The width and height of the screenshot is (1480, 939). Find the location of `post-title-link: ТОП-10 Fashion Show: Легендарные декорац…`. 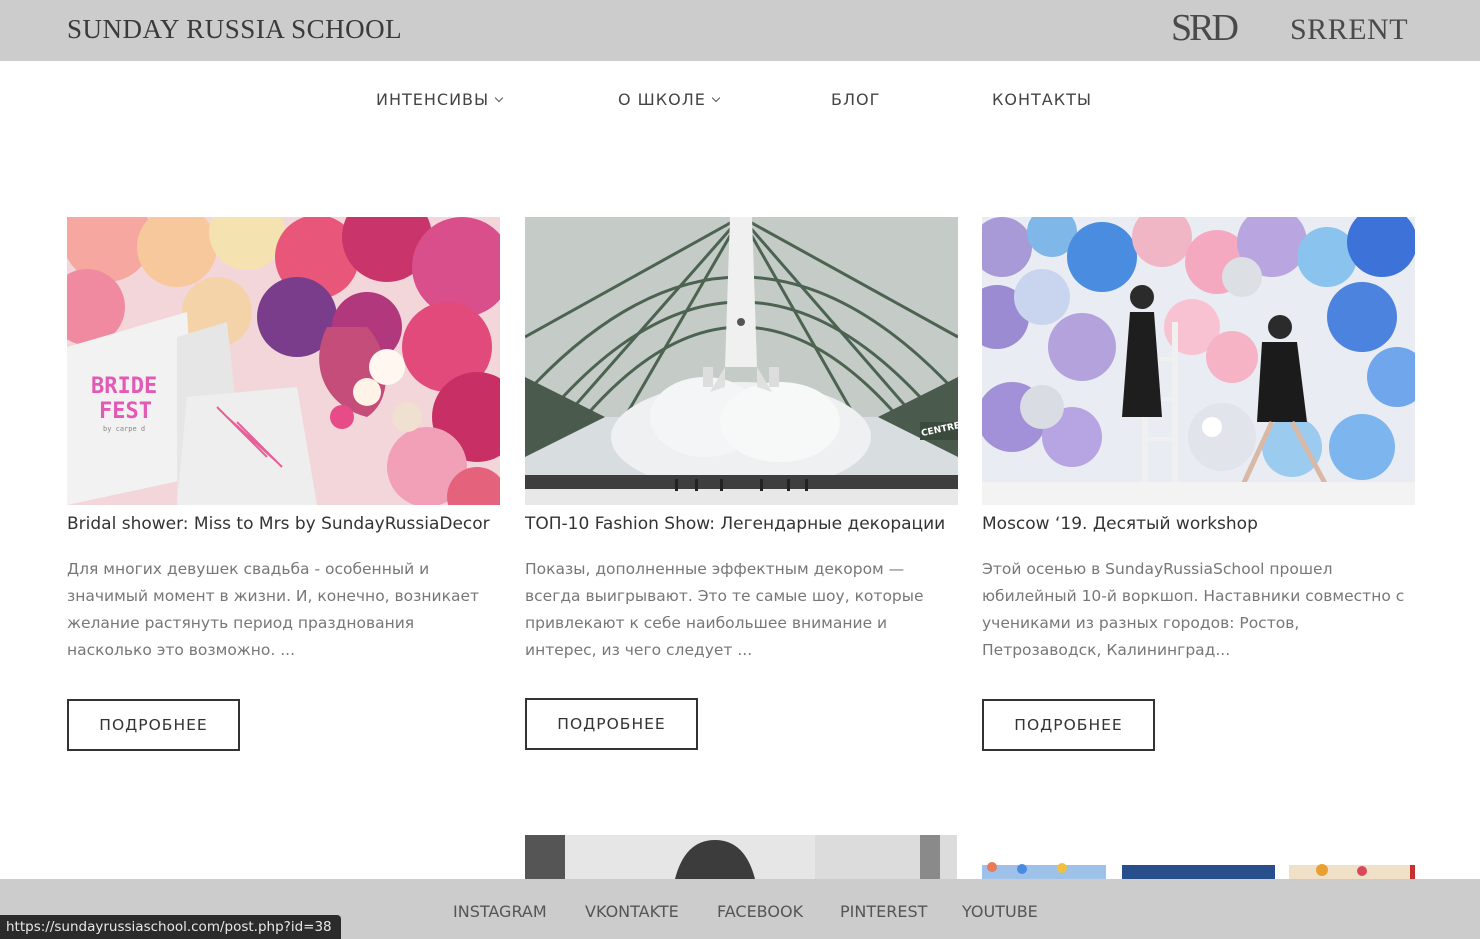

post-title-link: ТОП-10 Fashion Show: Легендарные декорац… is located at coordinates (741, 524).